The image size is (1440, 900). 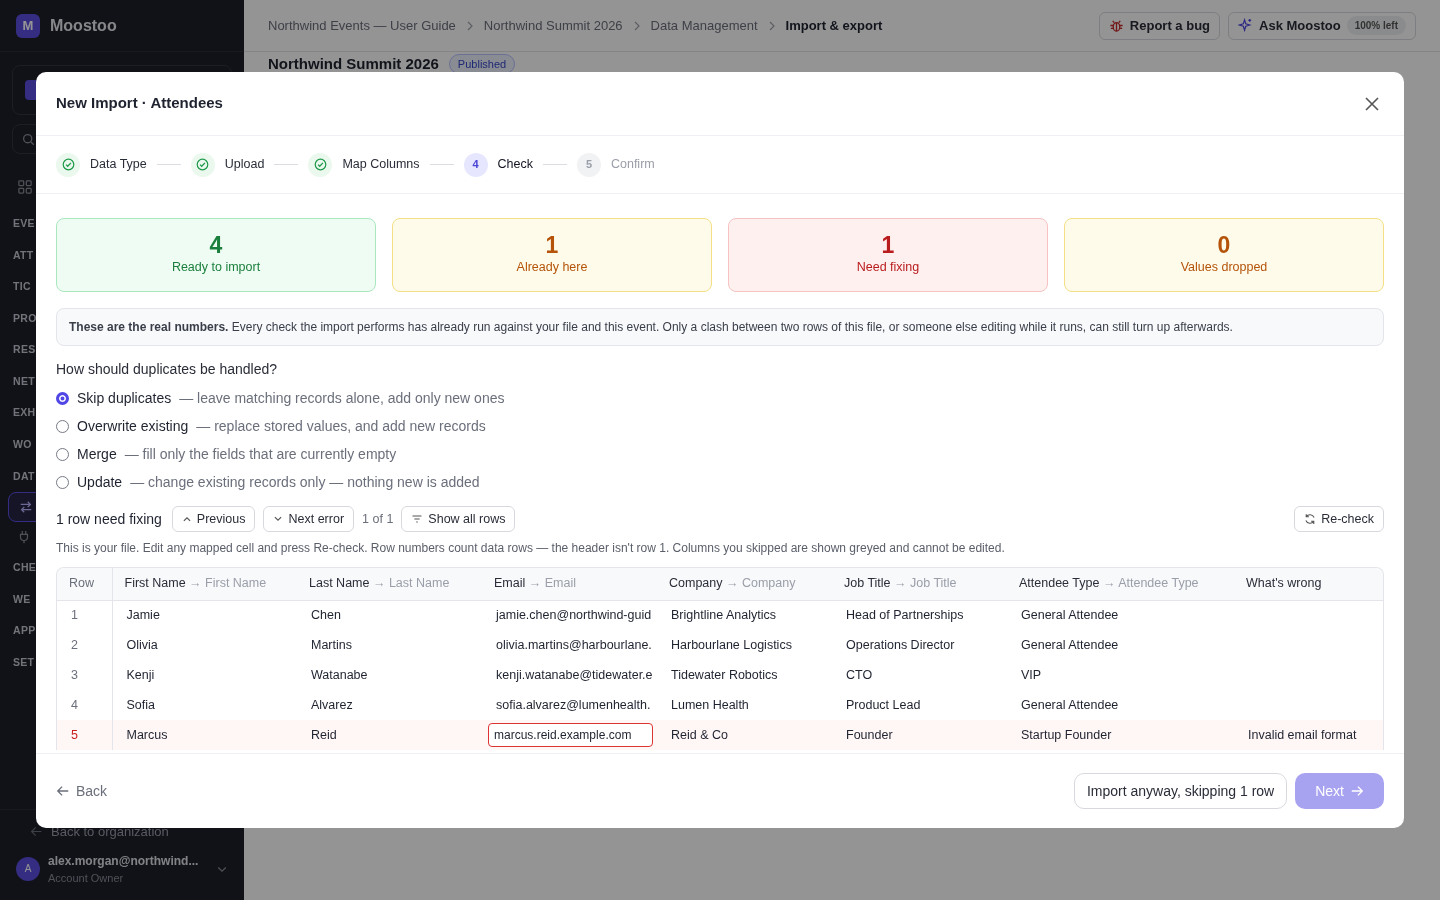 What do you see at coordinates (919, 735) in the screenshot?
I see `table-cell: Founder` at bounding box center [919, 735].